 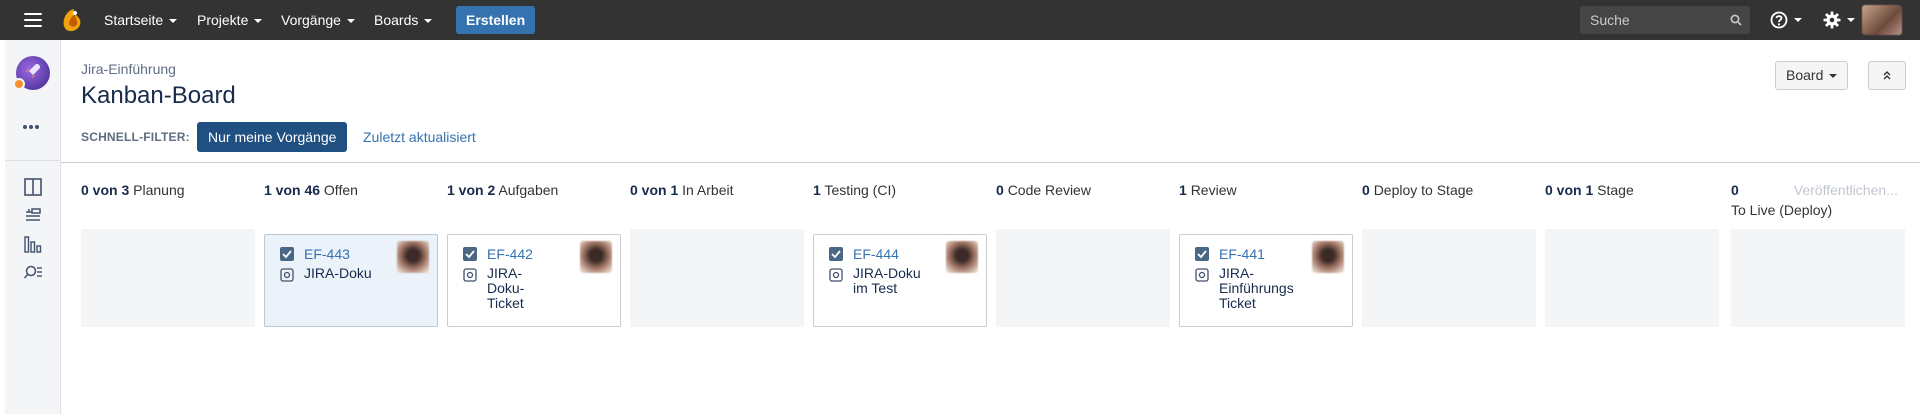 I want to click on column-name: Code Review, so click(x=1049, y=190).